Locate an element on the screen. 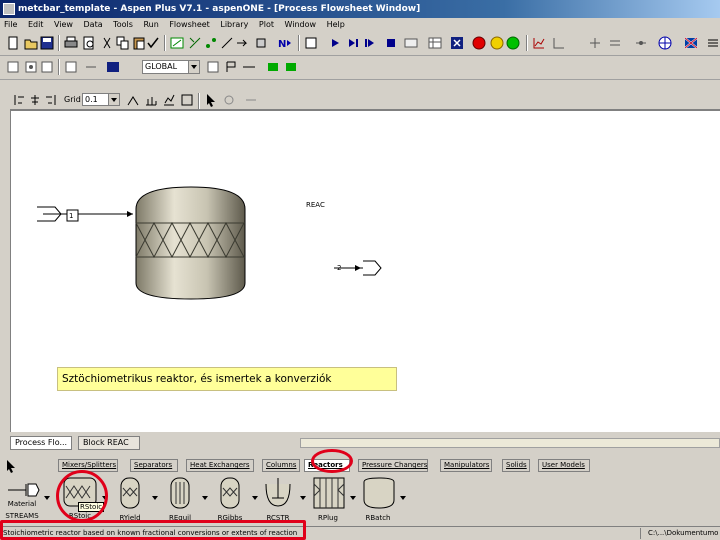 The image size is (720, 540). libtab-solids: Solids is located at coordinates (516, 465).